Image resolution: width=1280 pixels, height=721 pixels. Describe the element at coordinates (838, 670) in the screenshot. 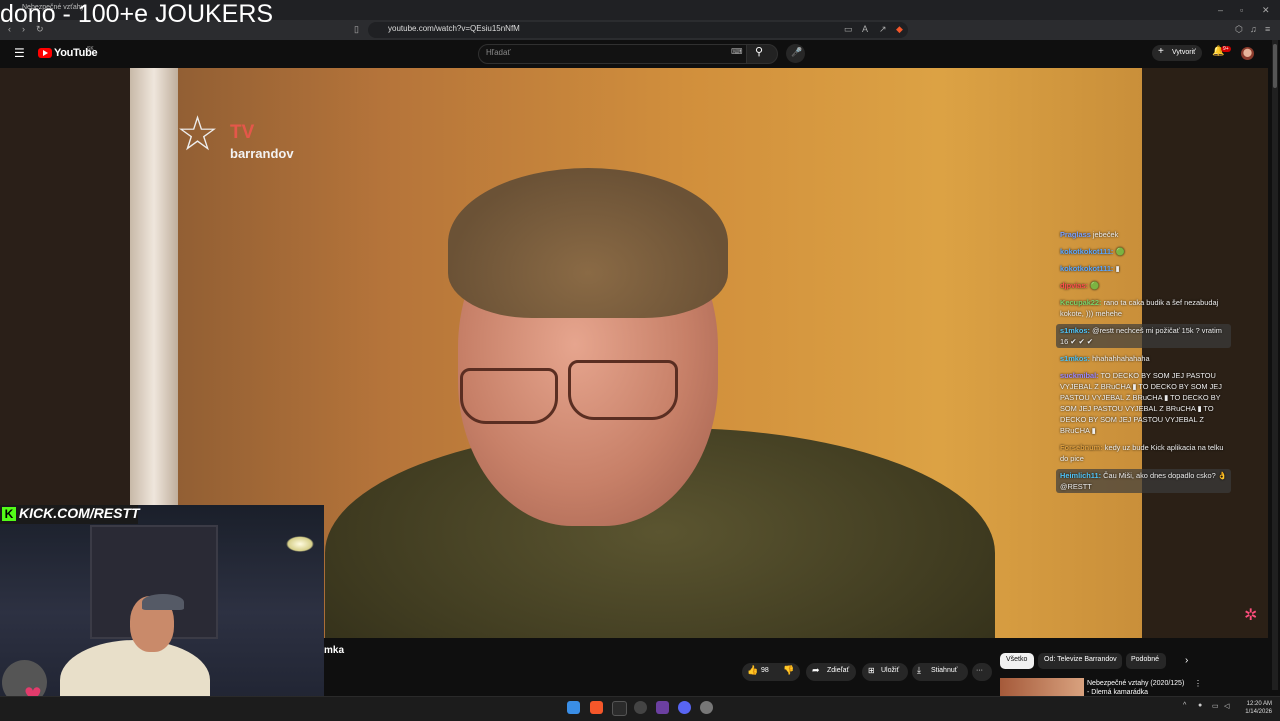

I see `share-label: Zdieľať` at that location.